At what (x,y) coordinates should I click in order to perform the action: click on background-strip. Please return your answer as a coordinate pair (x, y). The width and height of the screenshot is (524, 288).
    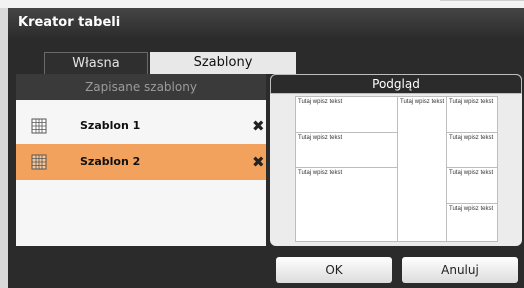
    Looking at the image, I should click on (262, 4).